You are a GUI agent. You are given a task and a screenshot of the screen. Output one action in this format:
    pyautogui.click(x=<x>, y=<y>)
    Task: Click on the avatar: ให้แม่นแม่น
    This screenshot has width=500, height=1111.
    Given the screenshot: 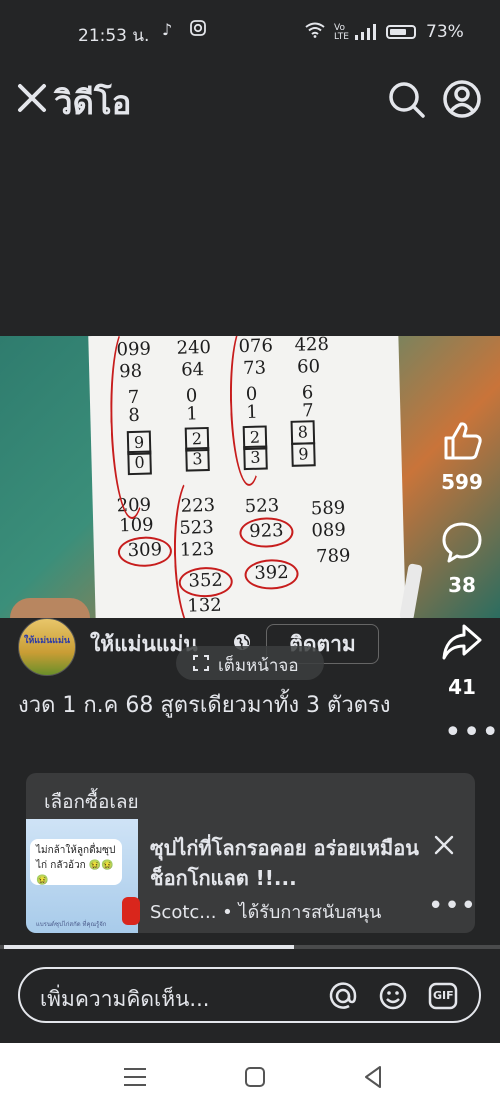 What is the action you would take?
    pyautogui.click(x=47, y=647)
    